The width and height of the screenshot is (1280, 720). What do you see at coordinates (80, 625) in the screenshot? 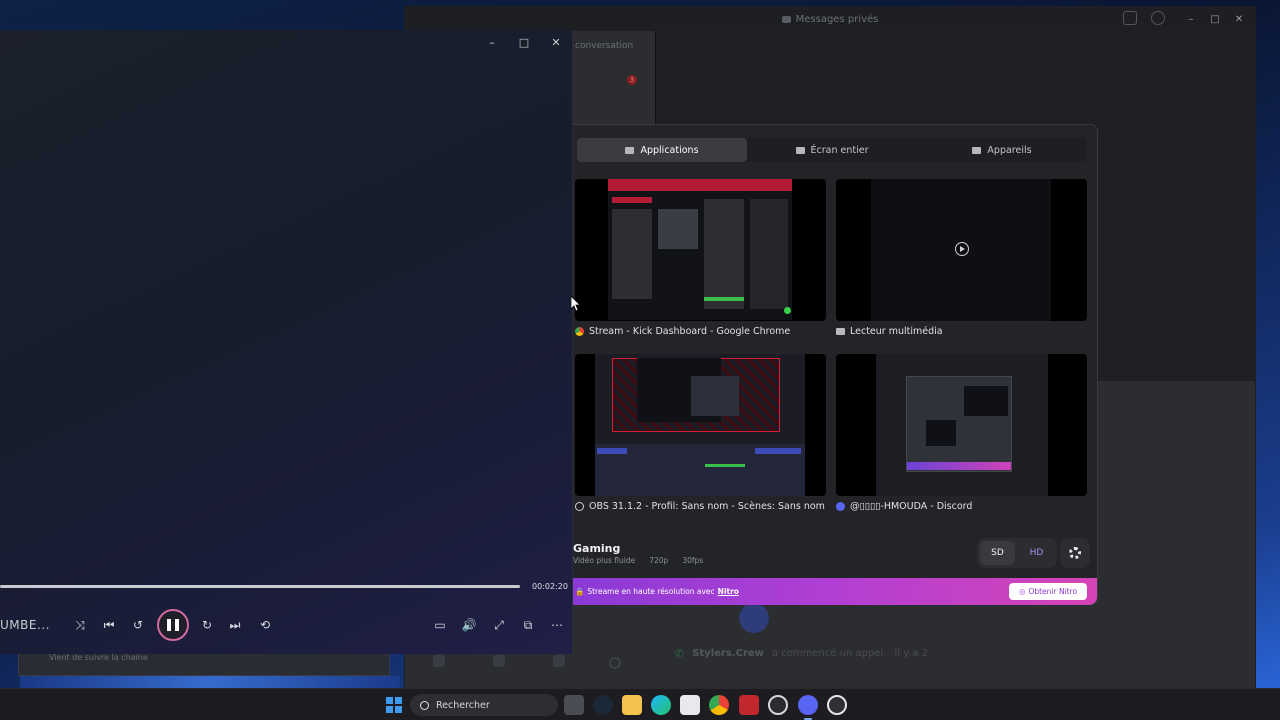
I see `shuffle-button: ⤨` at bounding box center [80, 625].